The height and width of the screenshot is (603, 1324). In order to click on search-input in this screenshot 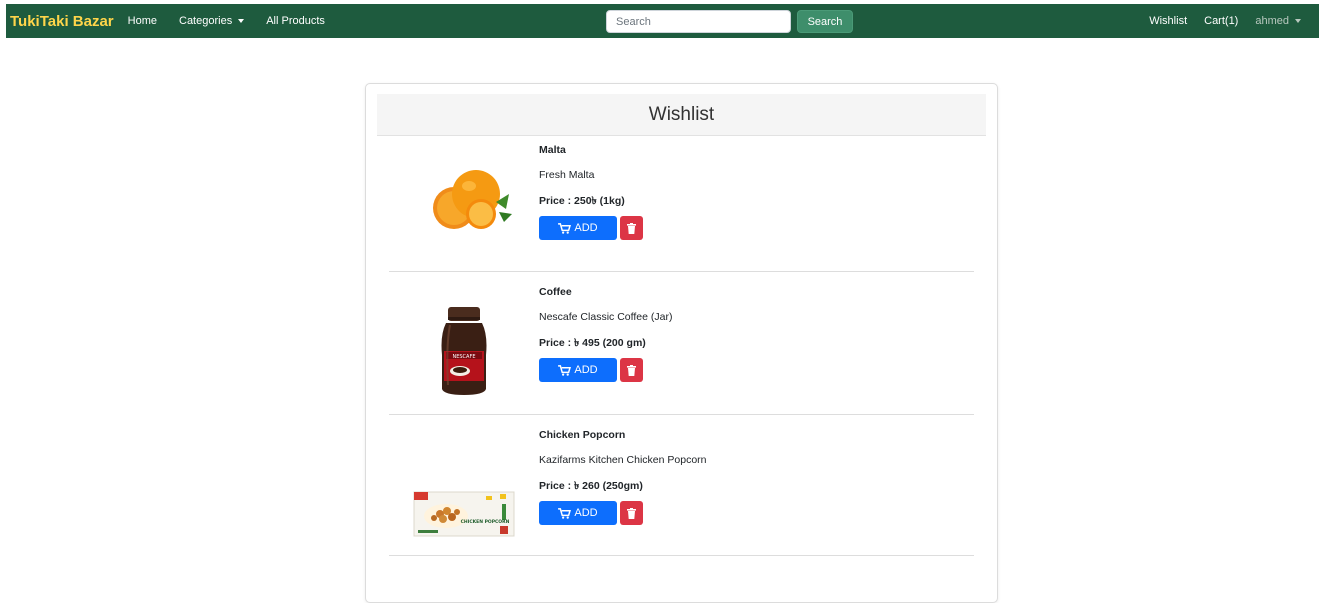, I will do `click(698, 21)`.